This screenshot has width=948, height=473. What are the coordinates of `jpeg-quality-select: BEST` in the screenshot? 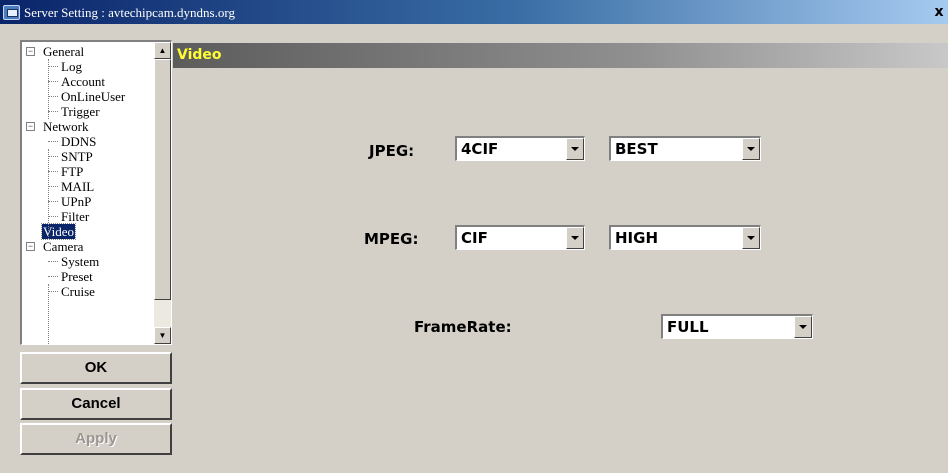 It's located at (685, 148).